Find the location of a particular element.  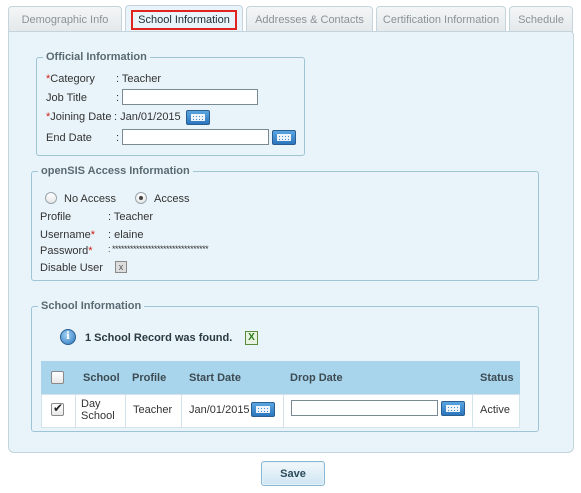

access-radio is located at coordinates (141, 198).